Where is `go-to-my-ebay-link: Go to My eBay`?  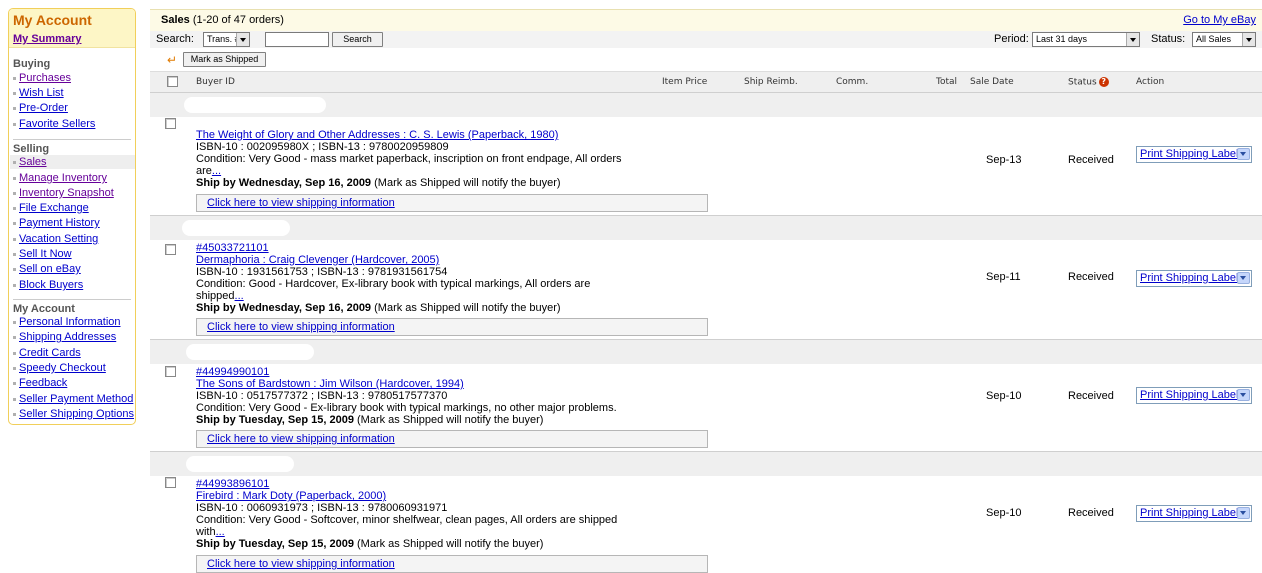 go-to-my-ebay-link: Go to My eBay is located at coordinates (1219, 20).